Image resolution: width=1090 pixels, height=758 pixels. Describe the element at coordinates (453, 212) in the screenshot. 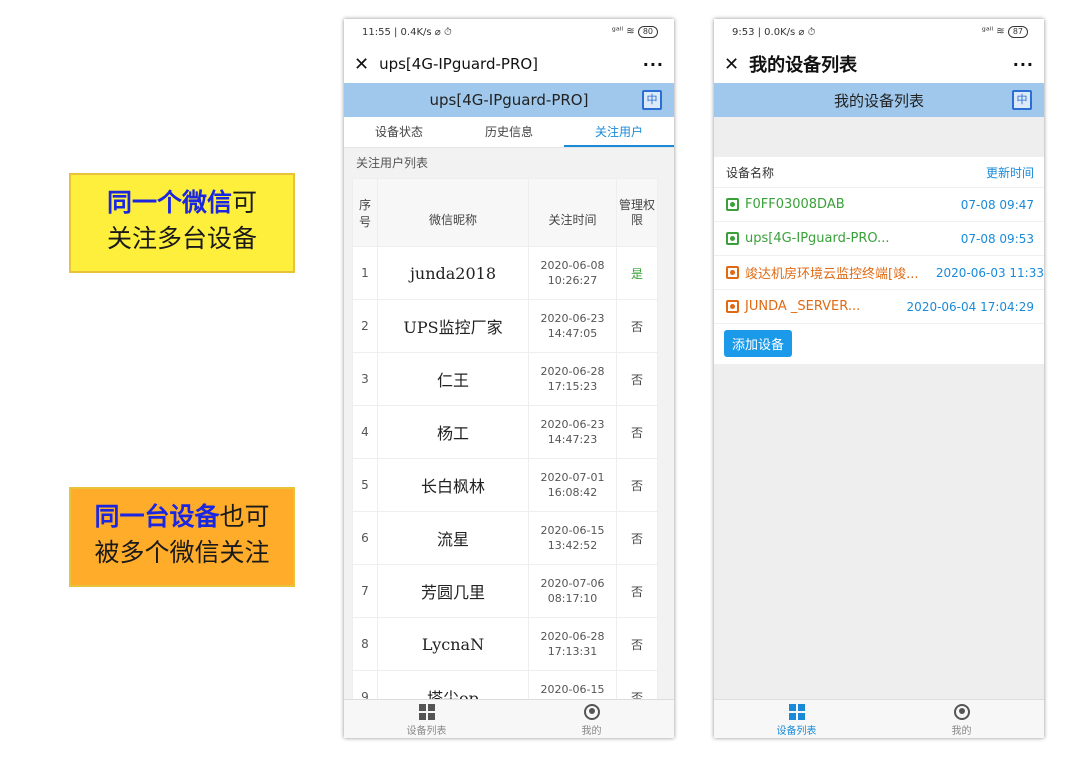

I see `col-nick: 微信昵称` at that location.